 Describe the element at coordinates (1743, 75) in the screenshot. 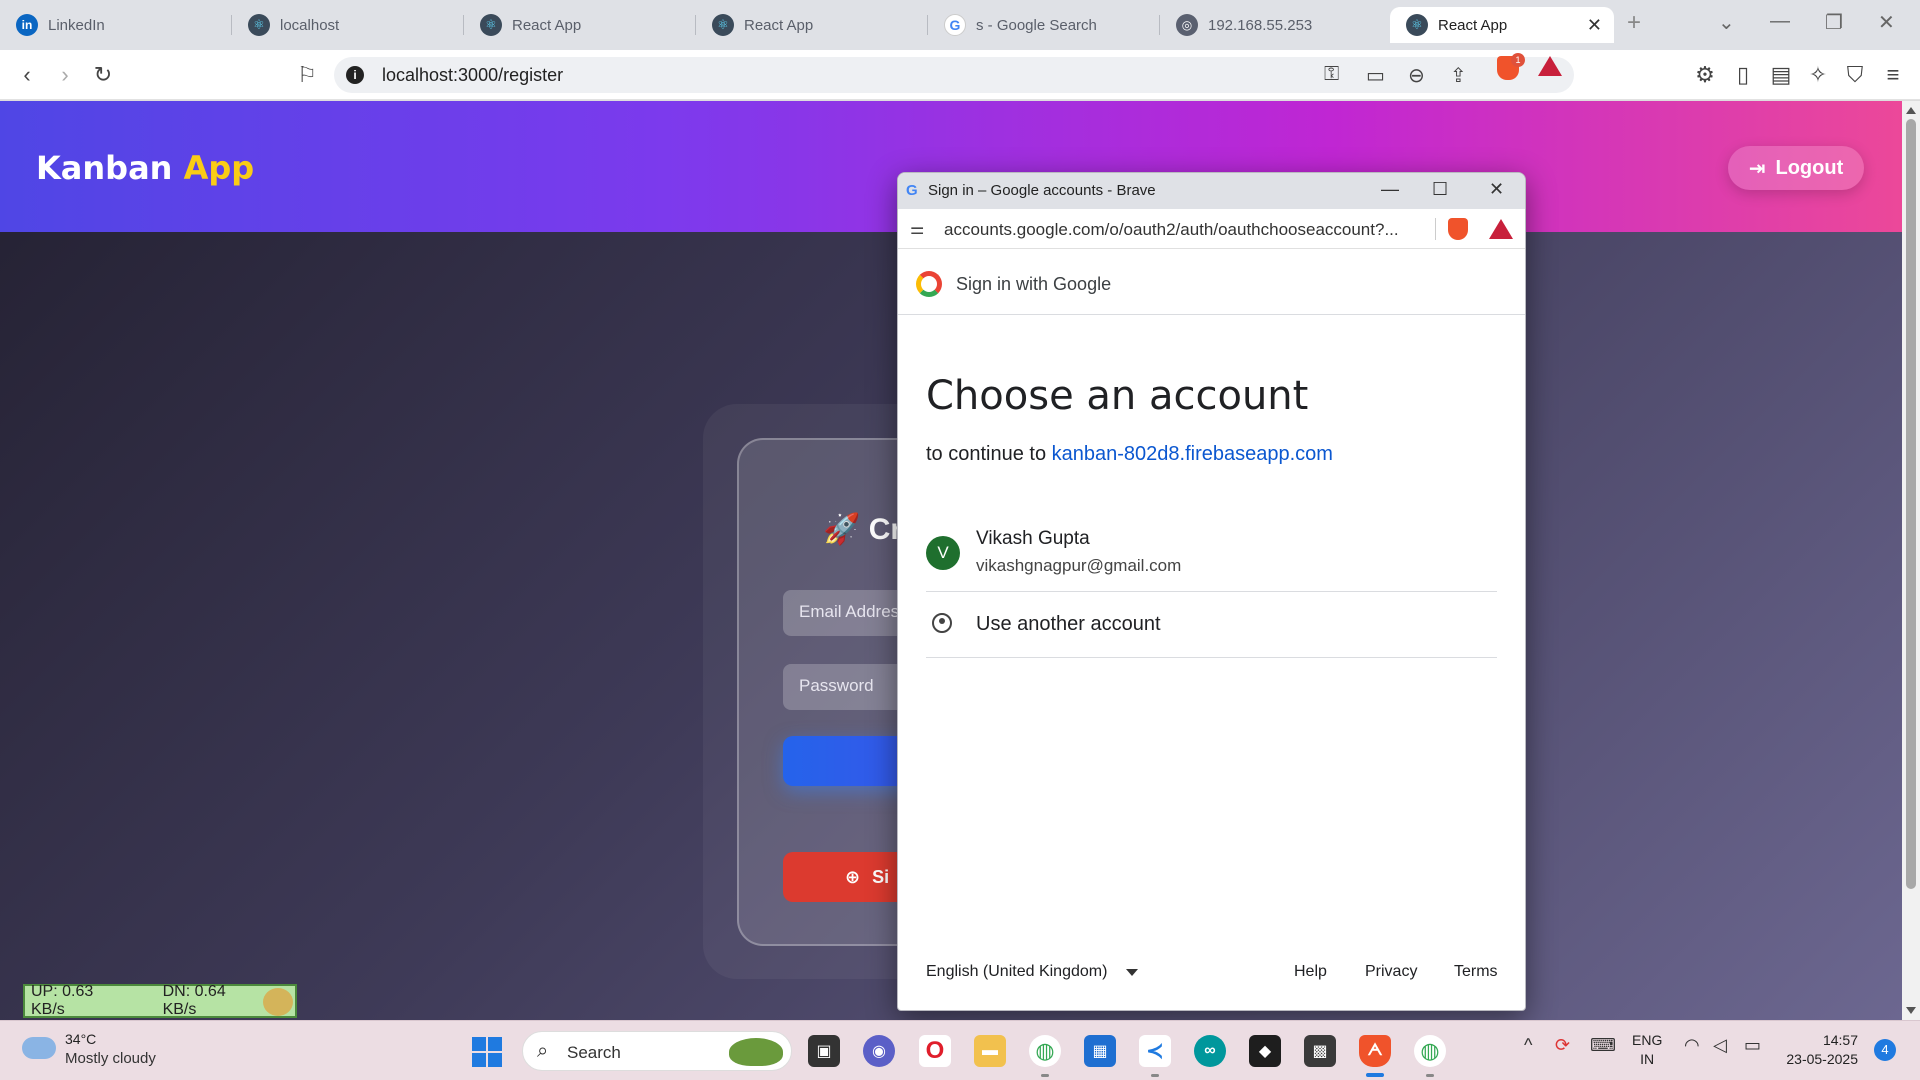

I see `sidebar-icon: ▯` at that location.